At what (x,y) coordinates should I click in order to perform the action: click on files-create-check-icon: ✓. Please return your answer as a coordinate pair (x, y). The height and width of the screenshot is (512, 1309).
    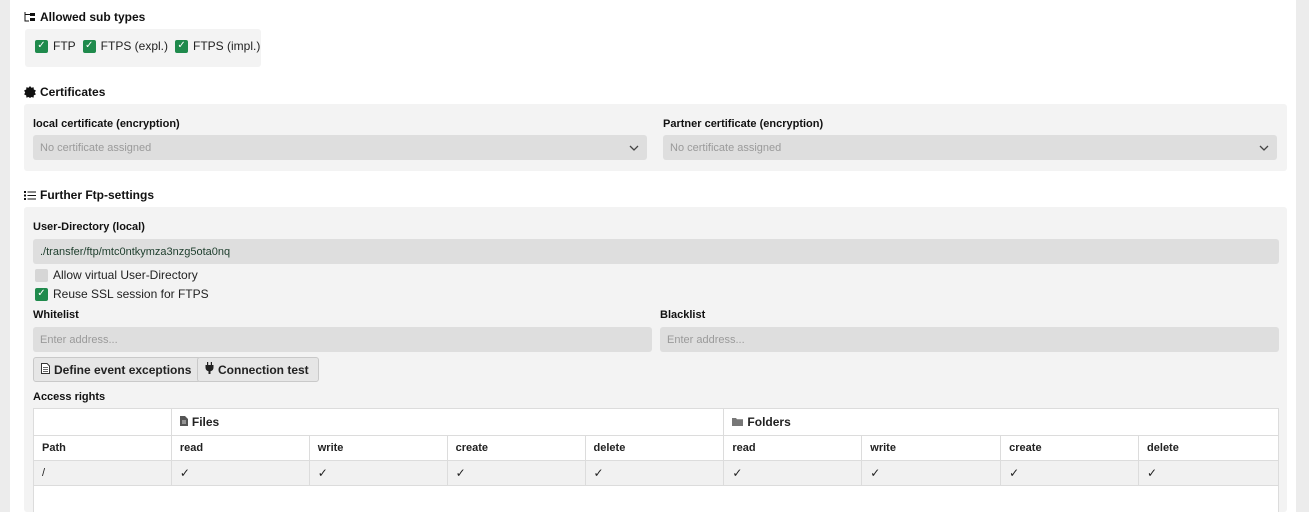
    Looking at the image, I should click on (516, 473).